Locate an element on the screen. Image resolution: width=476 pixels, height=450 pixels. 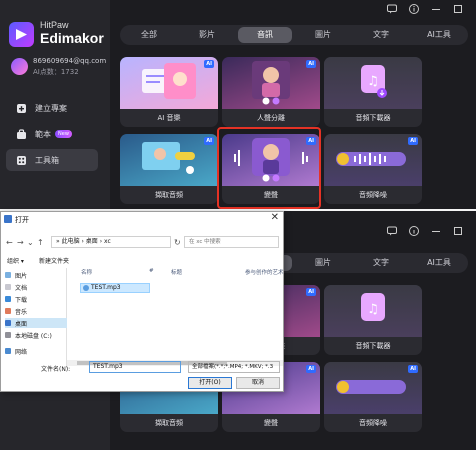
card-label: 變聲 is located at coordinates (271, 423).